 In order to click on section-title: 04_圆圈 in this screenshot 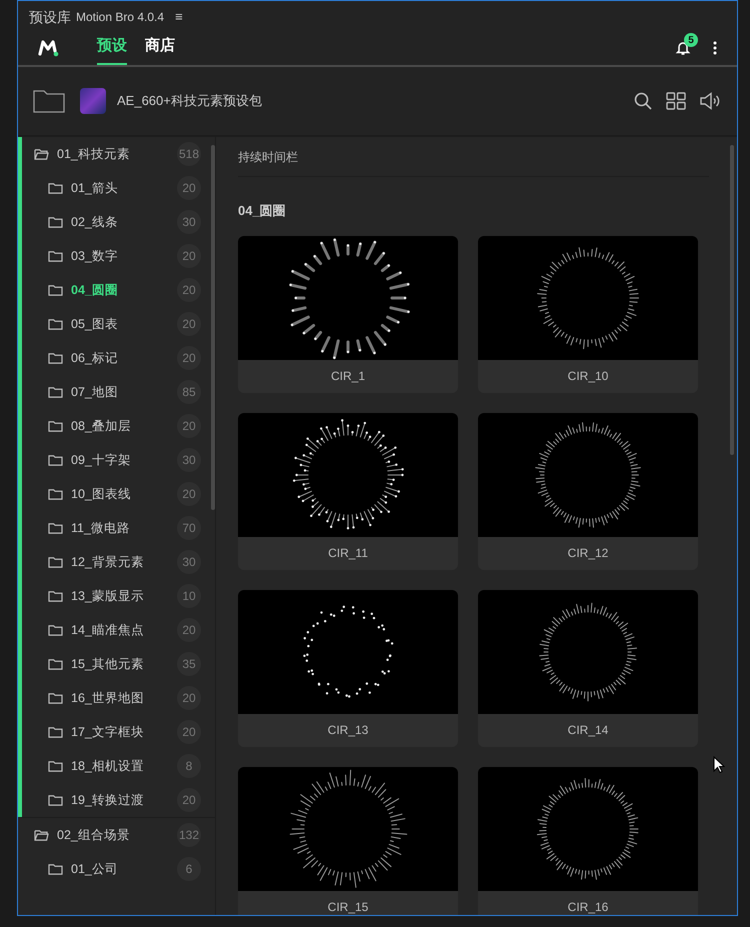, I will do `click(262, 211)`.